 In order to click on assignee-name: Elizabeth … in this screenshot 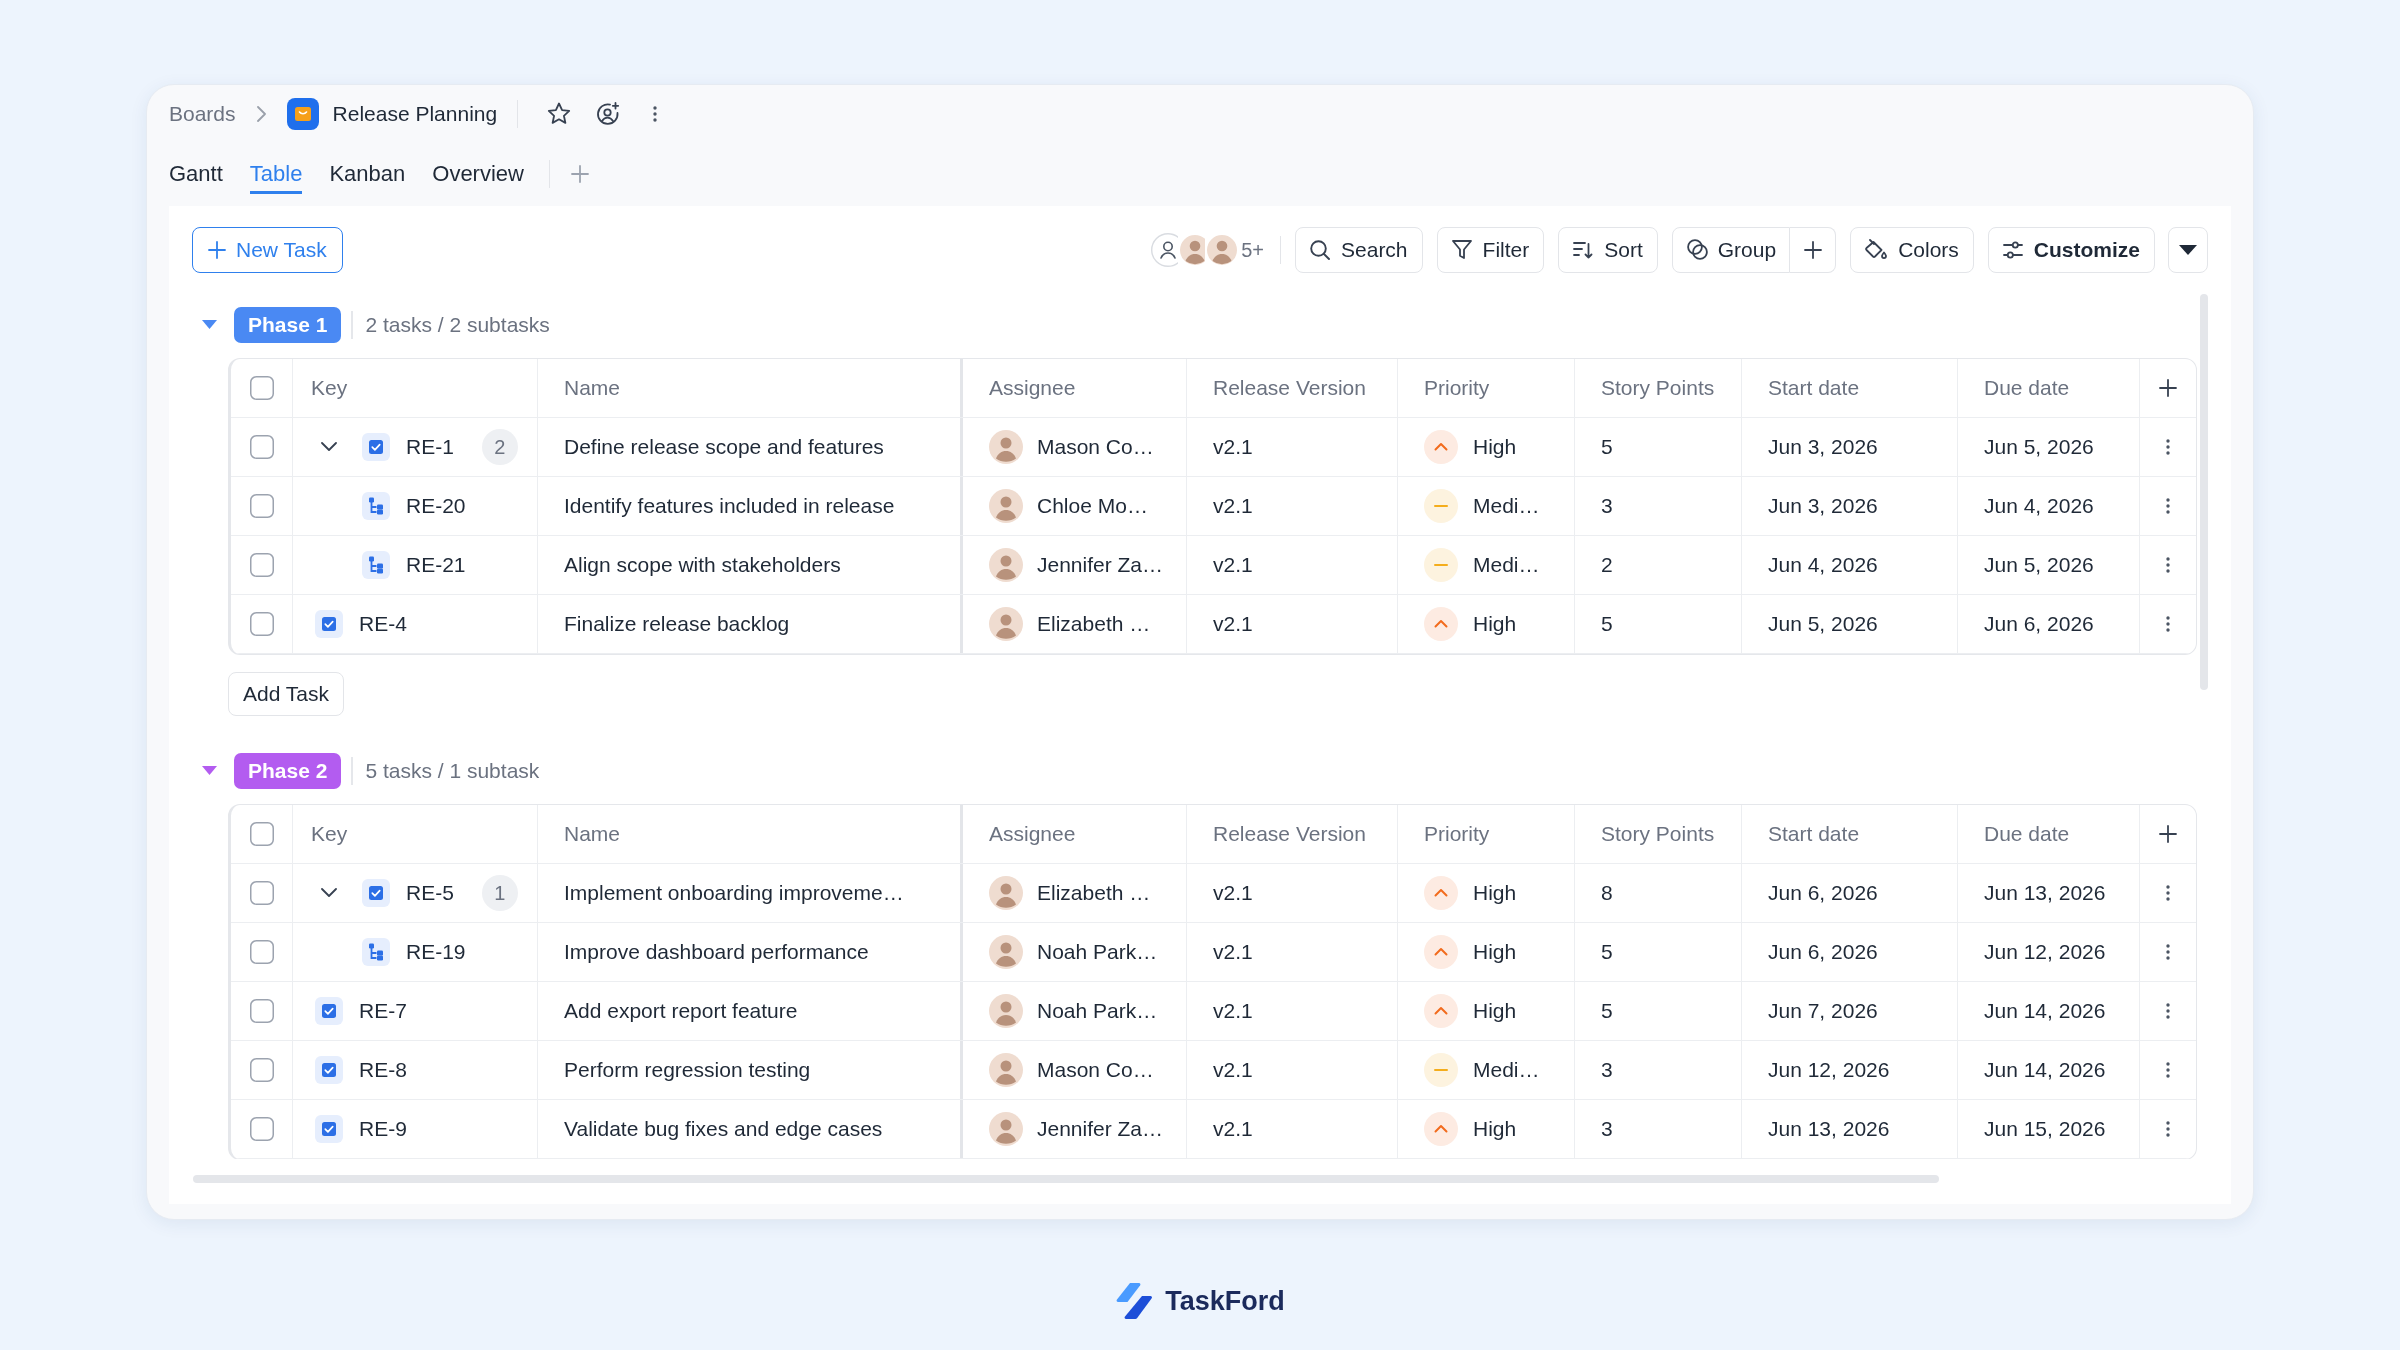, I will do `click(1094, 624)`.